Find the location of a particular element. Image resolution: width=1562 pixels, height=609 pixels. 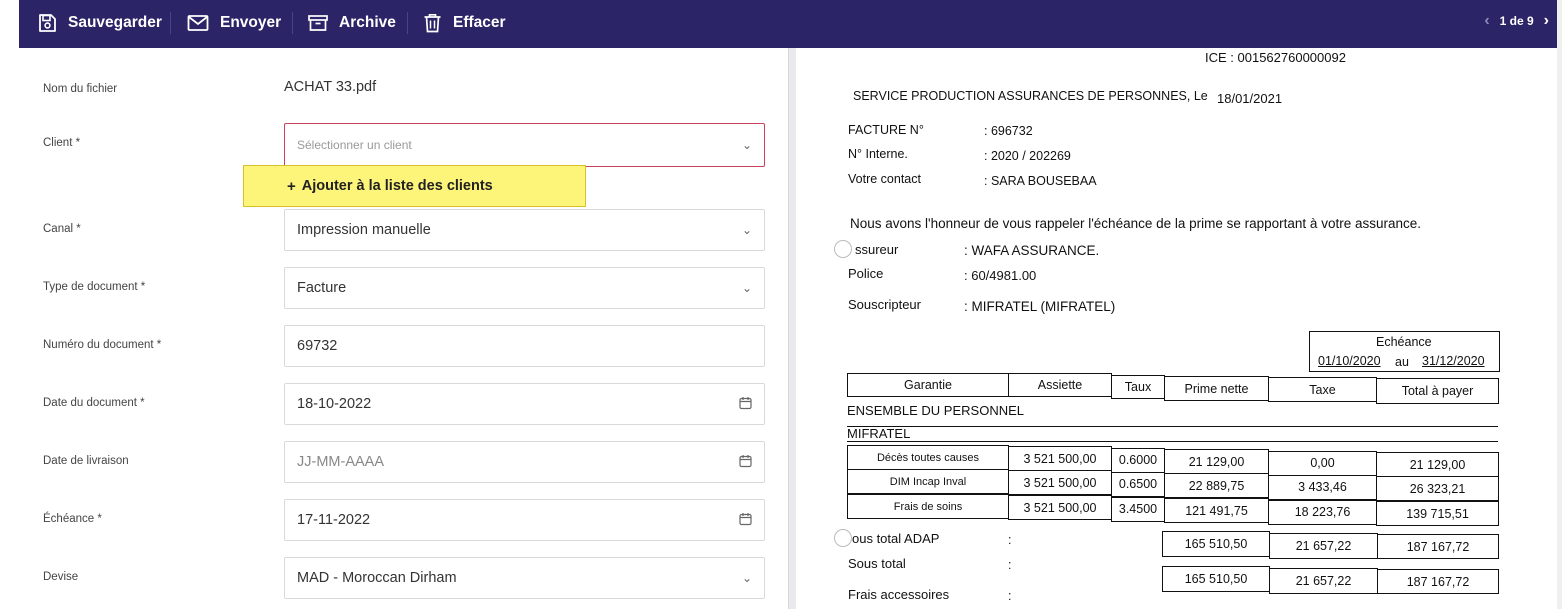

subtotal-adap-prime: 165 510,50 is located at coordinates (1216, 544).